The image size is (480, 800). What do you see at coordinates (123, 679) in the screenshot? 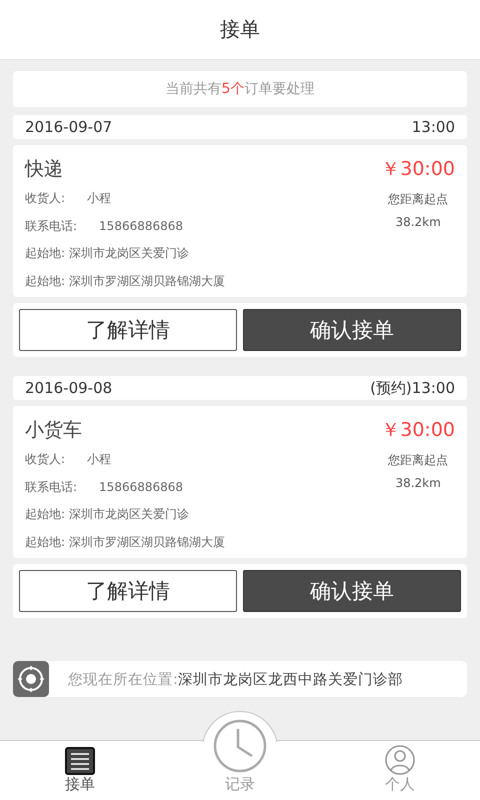
I see `location-label: 您现在所在位置:` at bounding box center [123, 679].